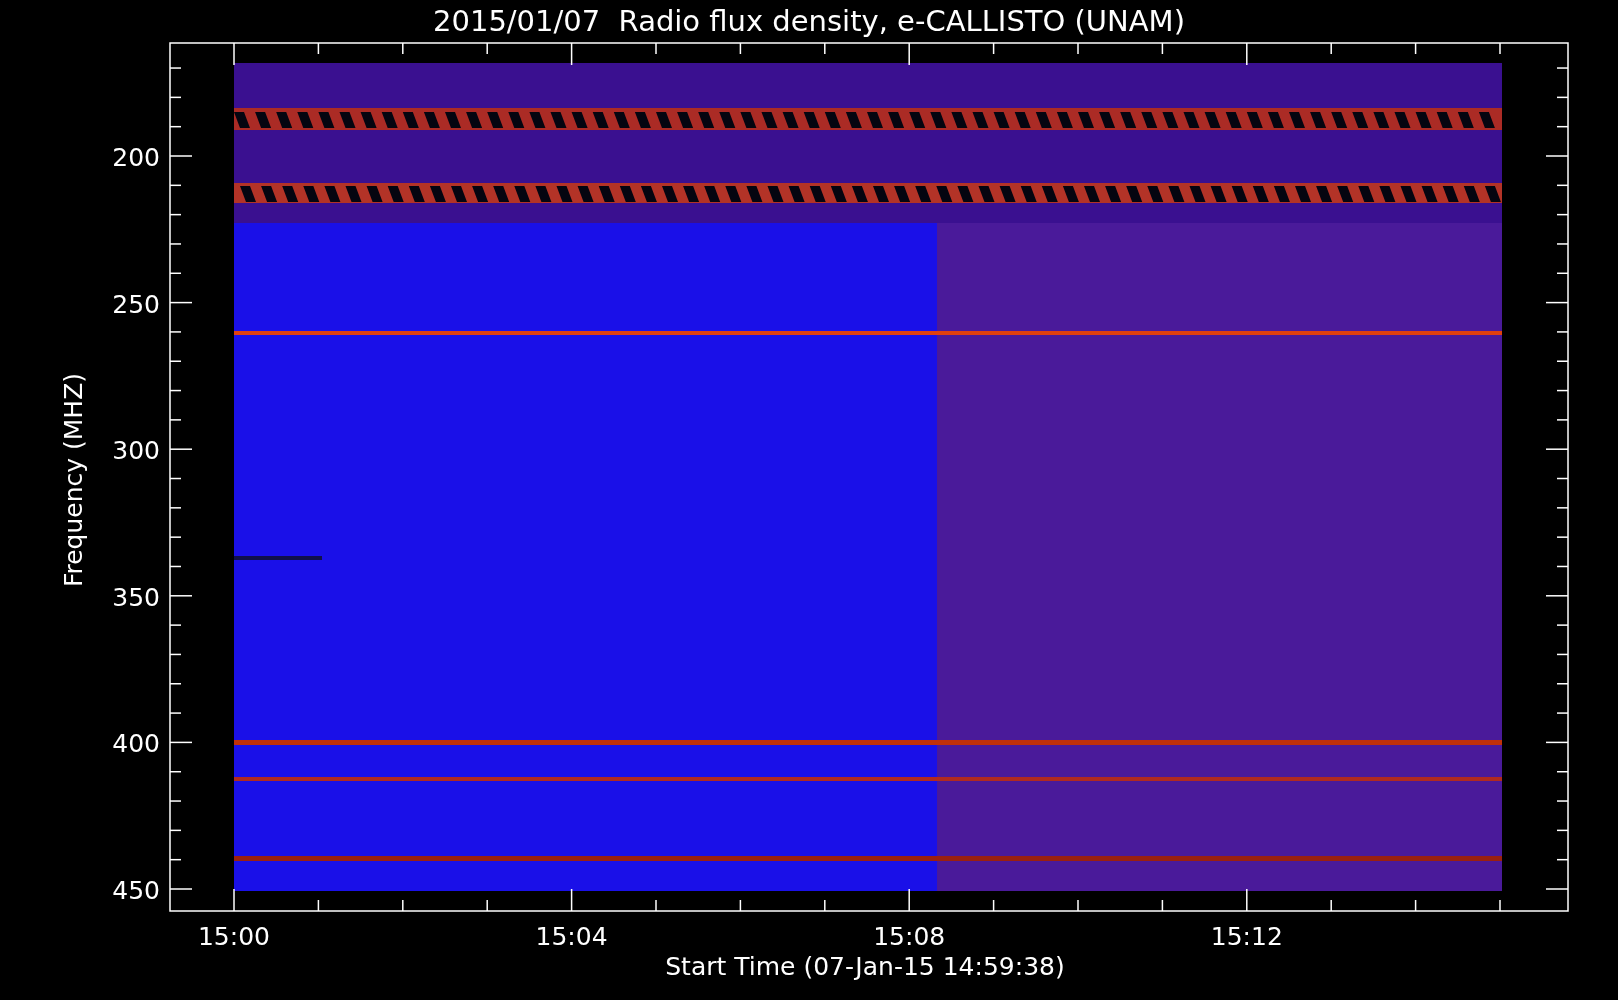 The height and width of the screenshot is (1000, 1618). I want to click on axis-title: Start Time (07-Jan-15 14:59:38), so click(865, 966).